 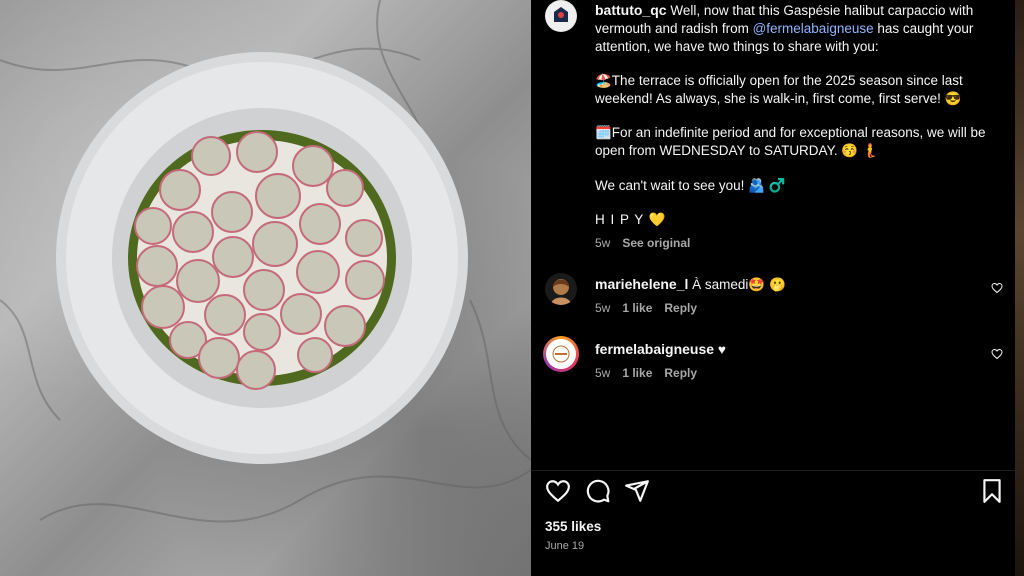 I want to click on comment-body: mariehelene_l À samedi🤩 🫢, so click(x=785, y=284).